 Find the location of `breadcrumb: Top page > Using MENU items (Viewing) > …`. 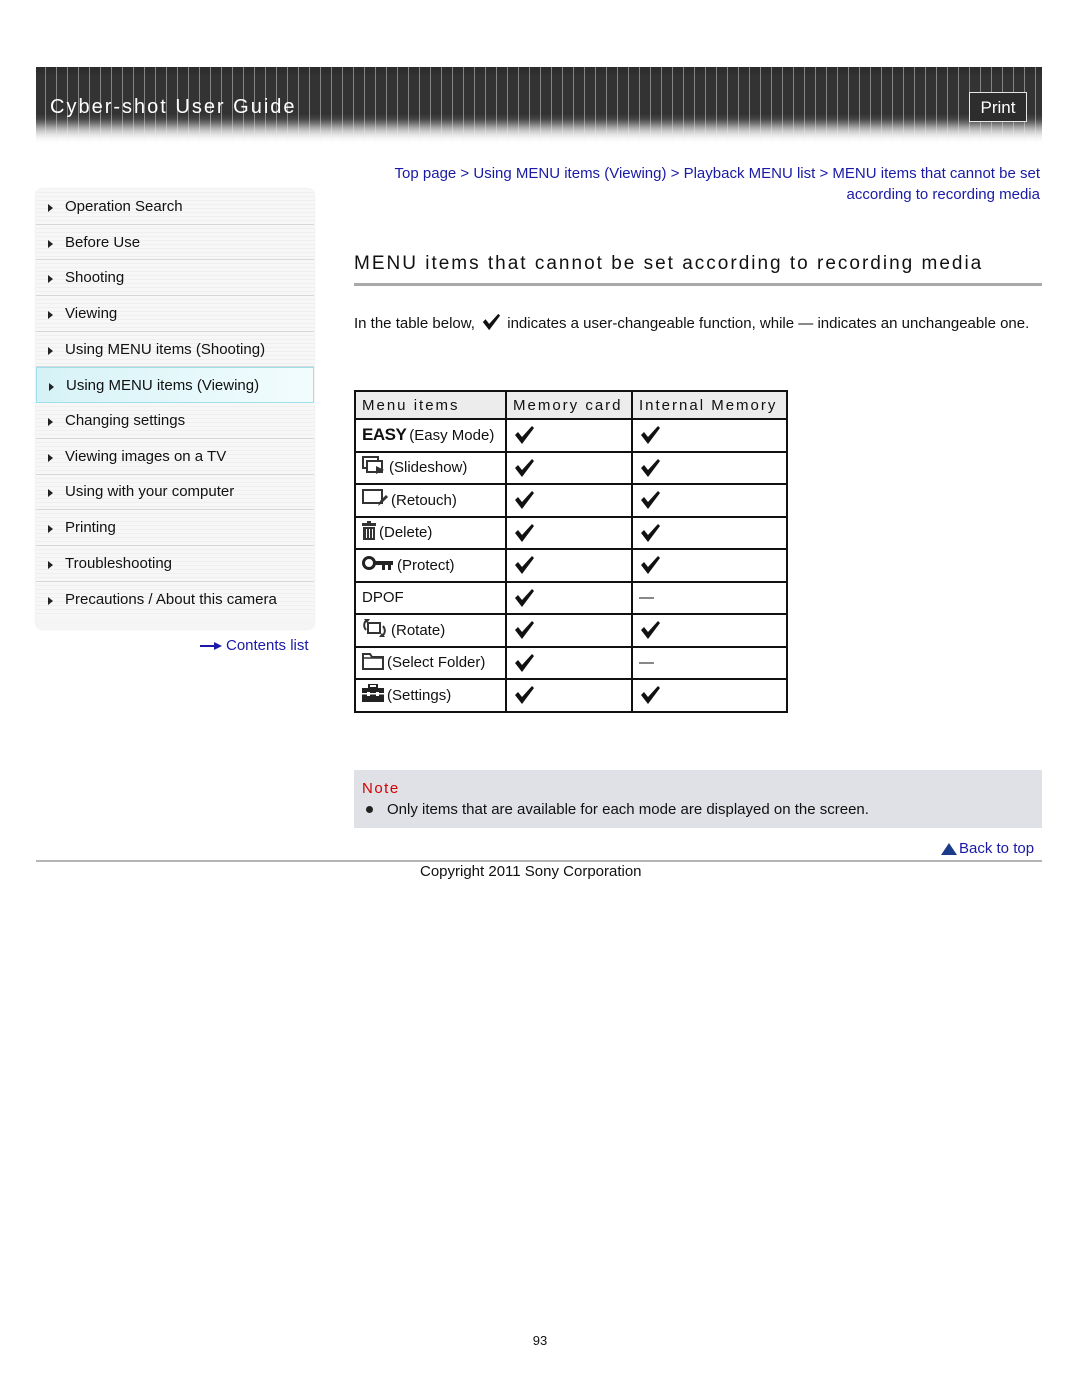

breadcrumb: Top page > Using MENU items (Viewing) > … is located at coordinates (700, 184).